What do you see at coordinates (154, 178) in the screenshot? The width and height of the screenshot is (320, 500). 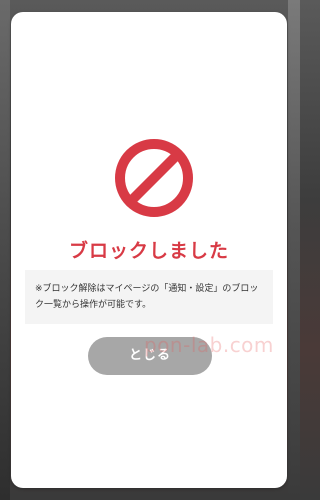 I see `prohibited-icon` at bounding box center [154, 178].